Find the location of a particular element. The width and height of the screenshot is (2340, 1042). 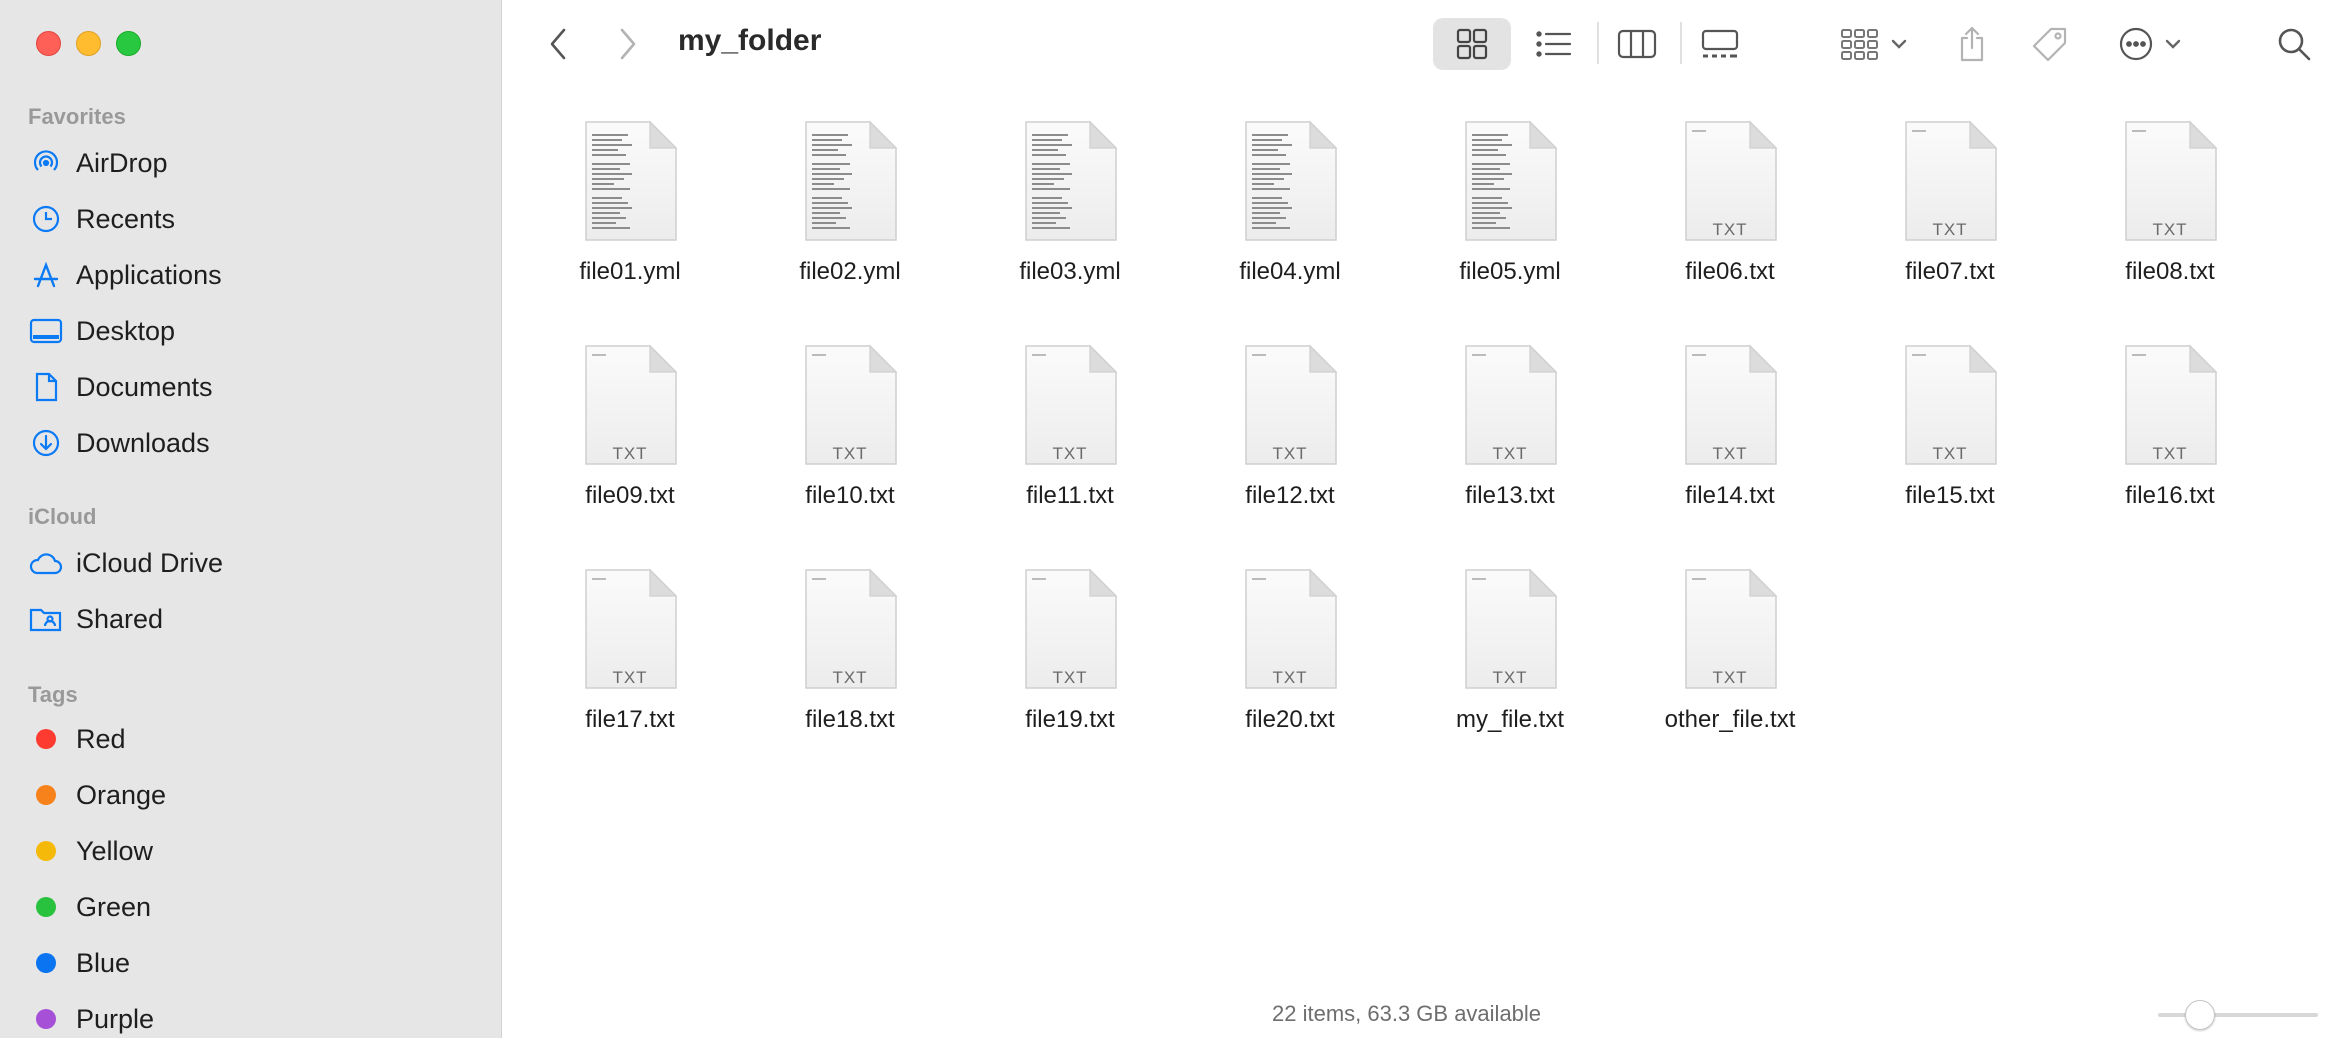

tag-icon is located at coordinates (2049, 44).